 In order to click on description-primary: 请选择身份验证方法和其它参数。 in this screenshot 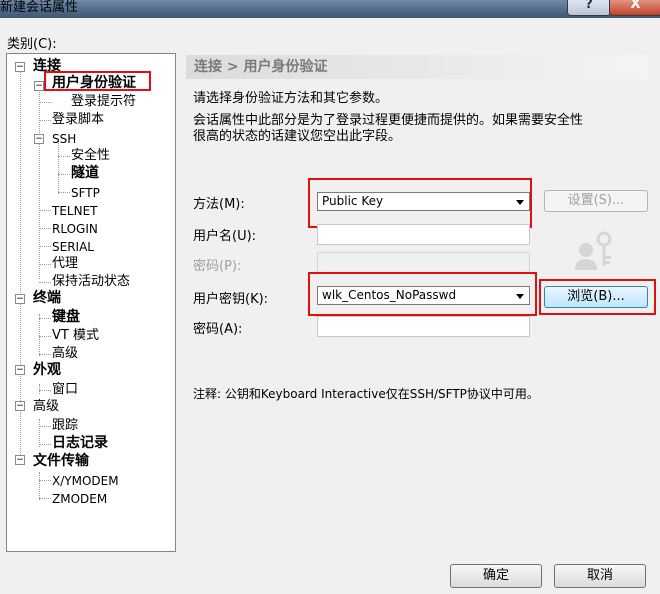, I will do `click(291, 98)`.